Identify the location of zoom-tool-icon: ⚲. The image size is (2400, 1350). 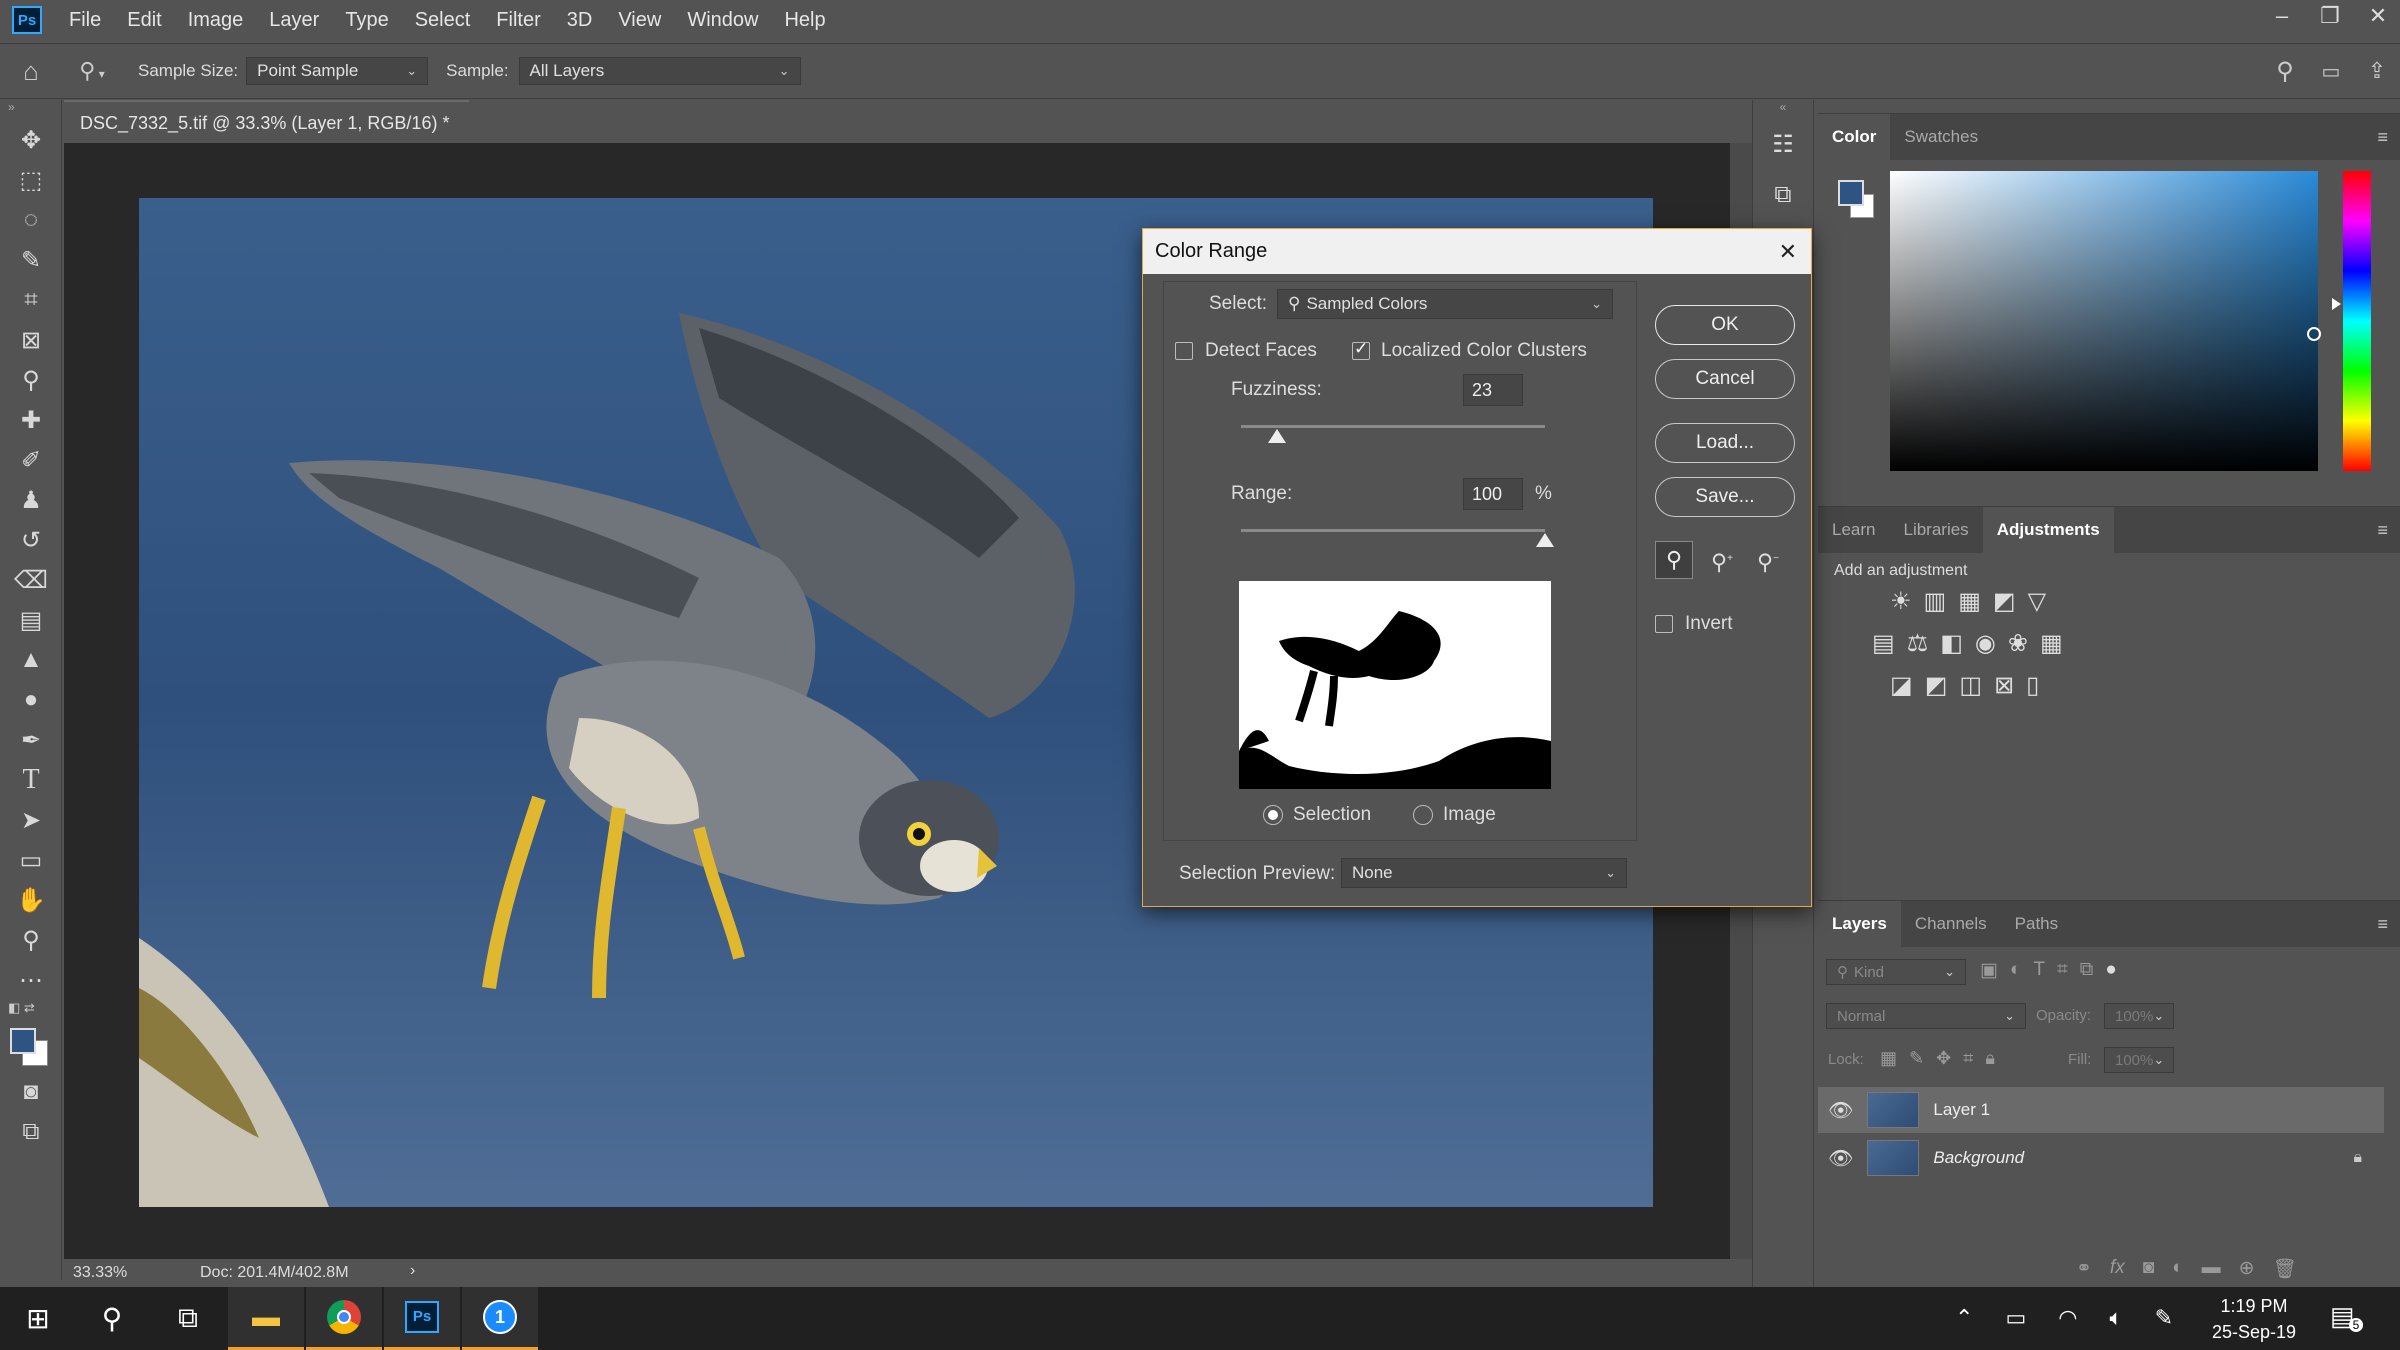
(31, 940).